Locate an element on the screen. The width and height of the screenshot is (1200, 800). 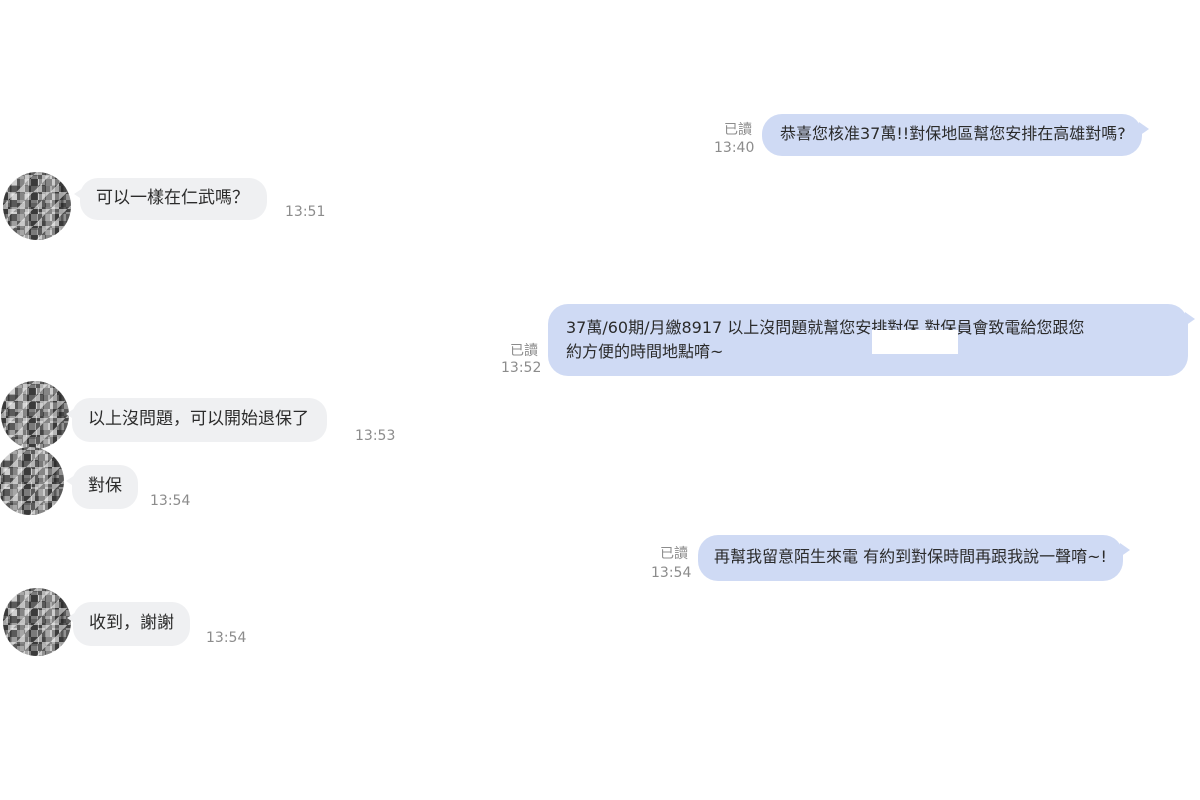
message-text: 可以一樣在仁武嗎？ is located at coordinates (172, 198).